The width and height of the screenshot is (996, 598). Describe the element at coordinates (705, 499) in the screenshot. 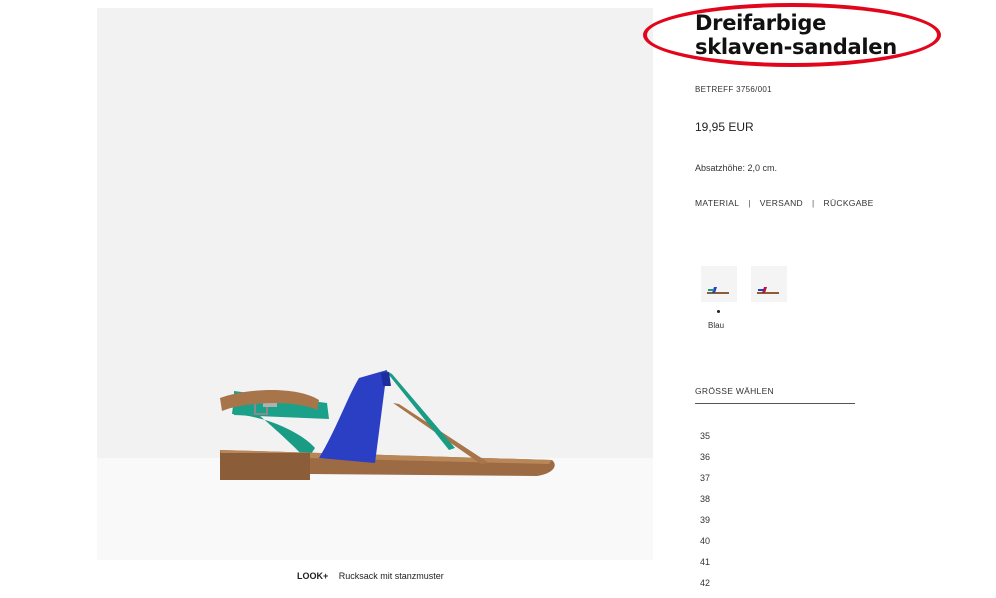

I see `size-option: 38` at that location.